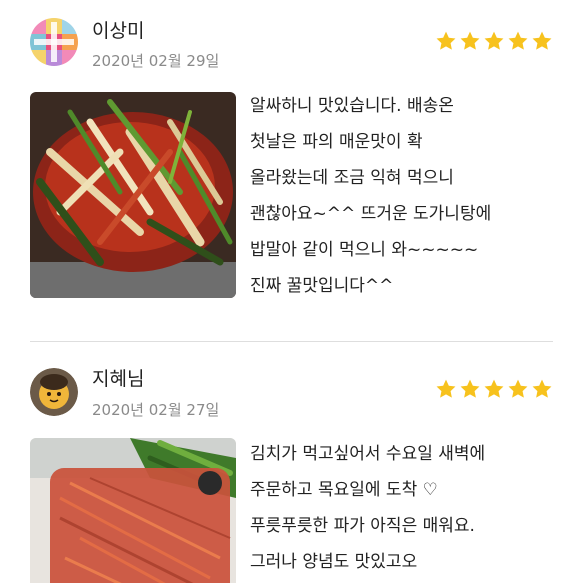 The width and height of the screenshot is (583, 583). Describe the element at coordinates (118, 379) in the screenshot. I see `username: 지혜님` at that location.